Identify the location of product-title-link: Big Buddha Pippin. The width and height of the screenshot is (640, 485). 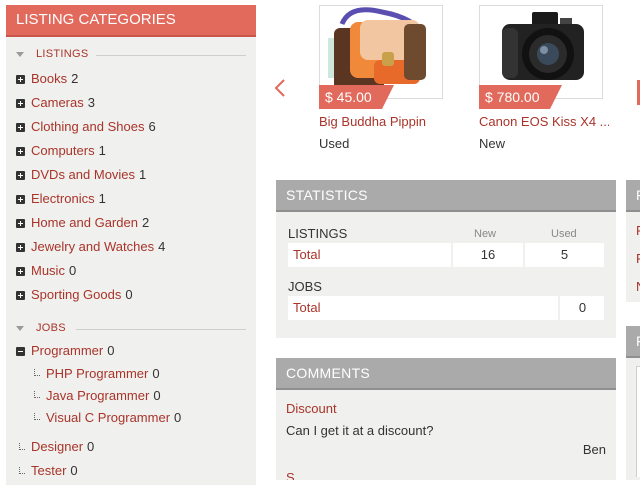
(384, 121).